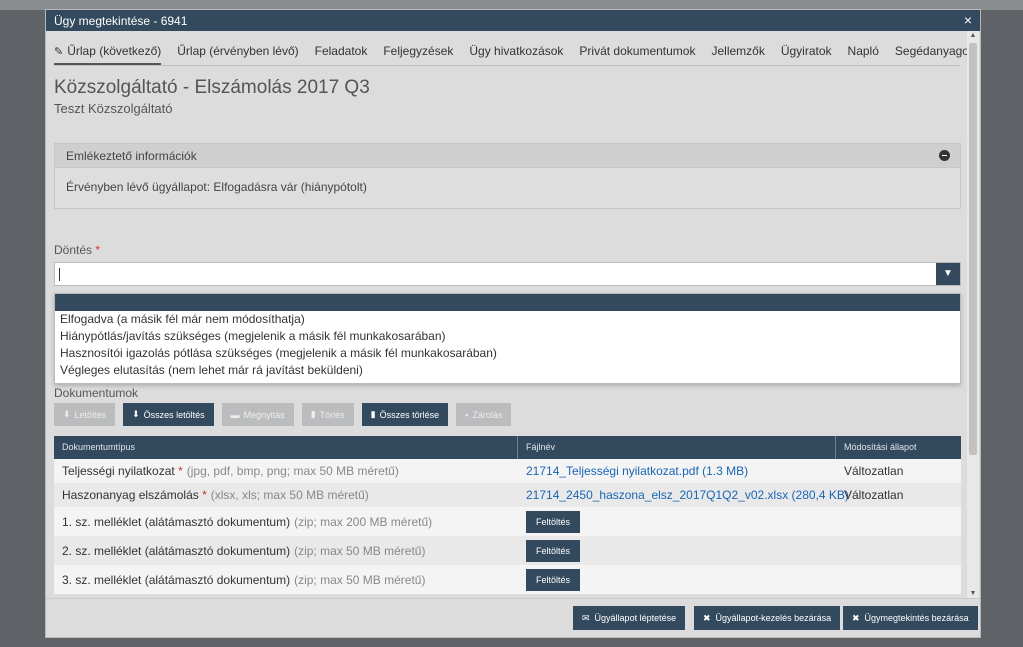 Image resolution: width=1023 pixels, height=647 pixels. I want to click on close-icon: ×, so click(968, 20).